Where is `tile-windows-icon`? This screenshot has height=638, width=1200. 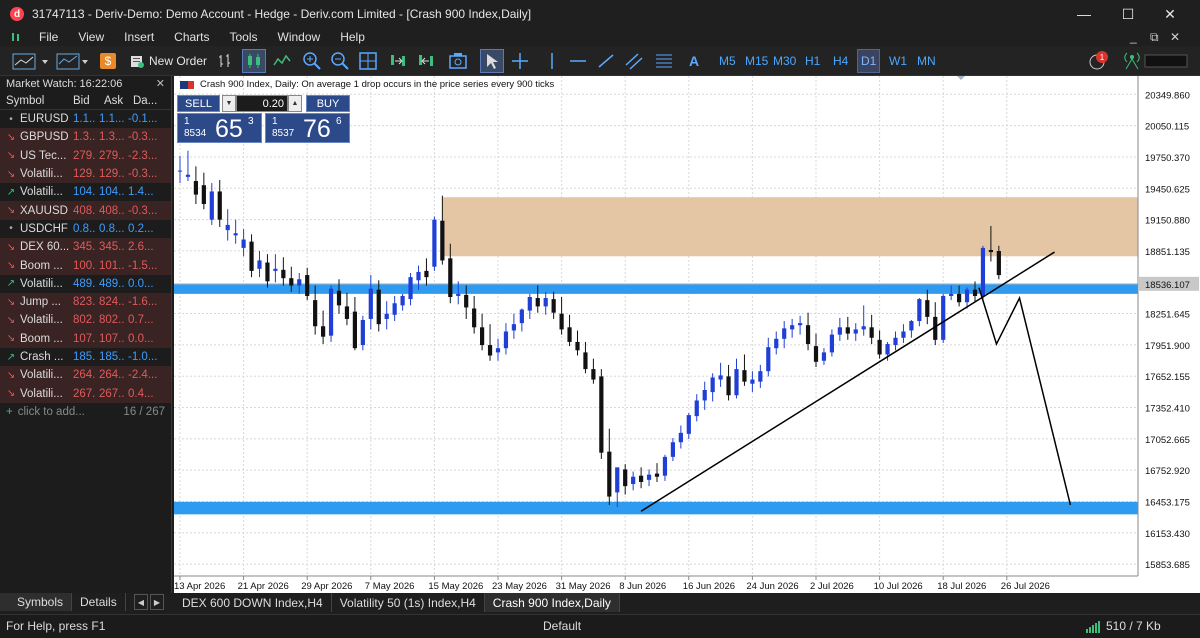 tile-windows-icon is located at coordinates (368, 61).